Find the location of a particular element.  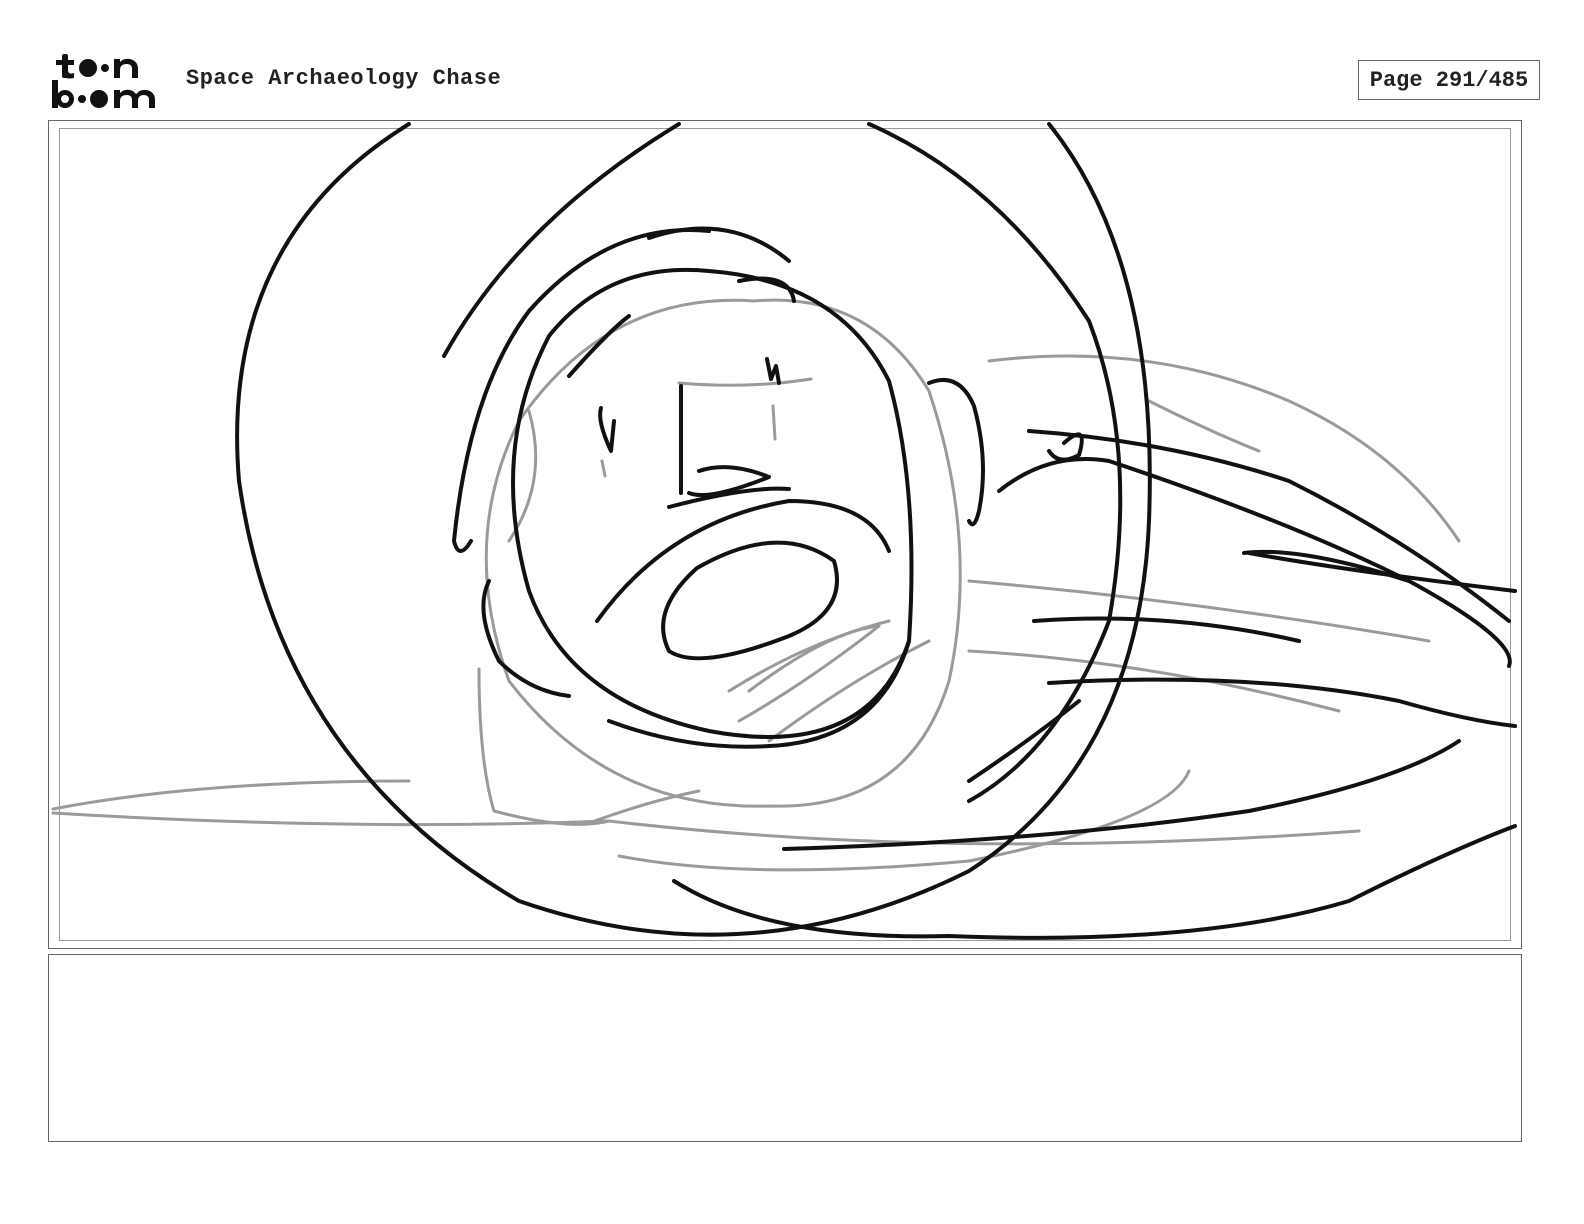

shoulder-line is located at coordinates (1024, 741).